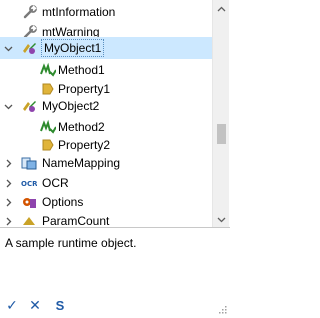  I want to click on tree-item-label: OCR, so click(55, 183).